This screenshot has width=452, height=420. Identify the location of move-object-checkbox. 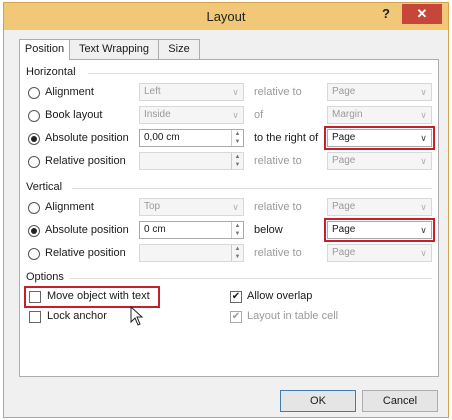
(35, 297).